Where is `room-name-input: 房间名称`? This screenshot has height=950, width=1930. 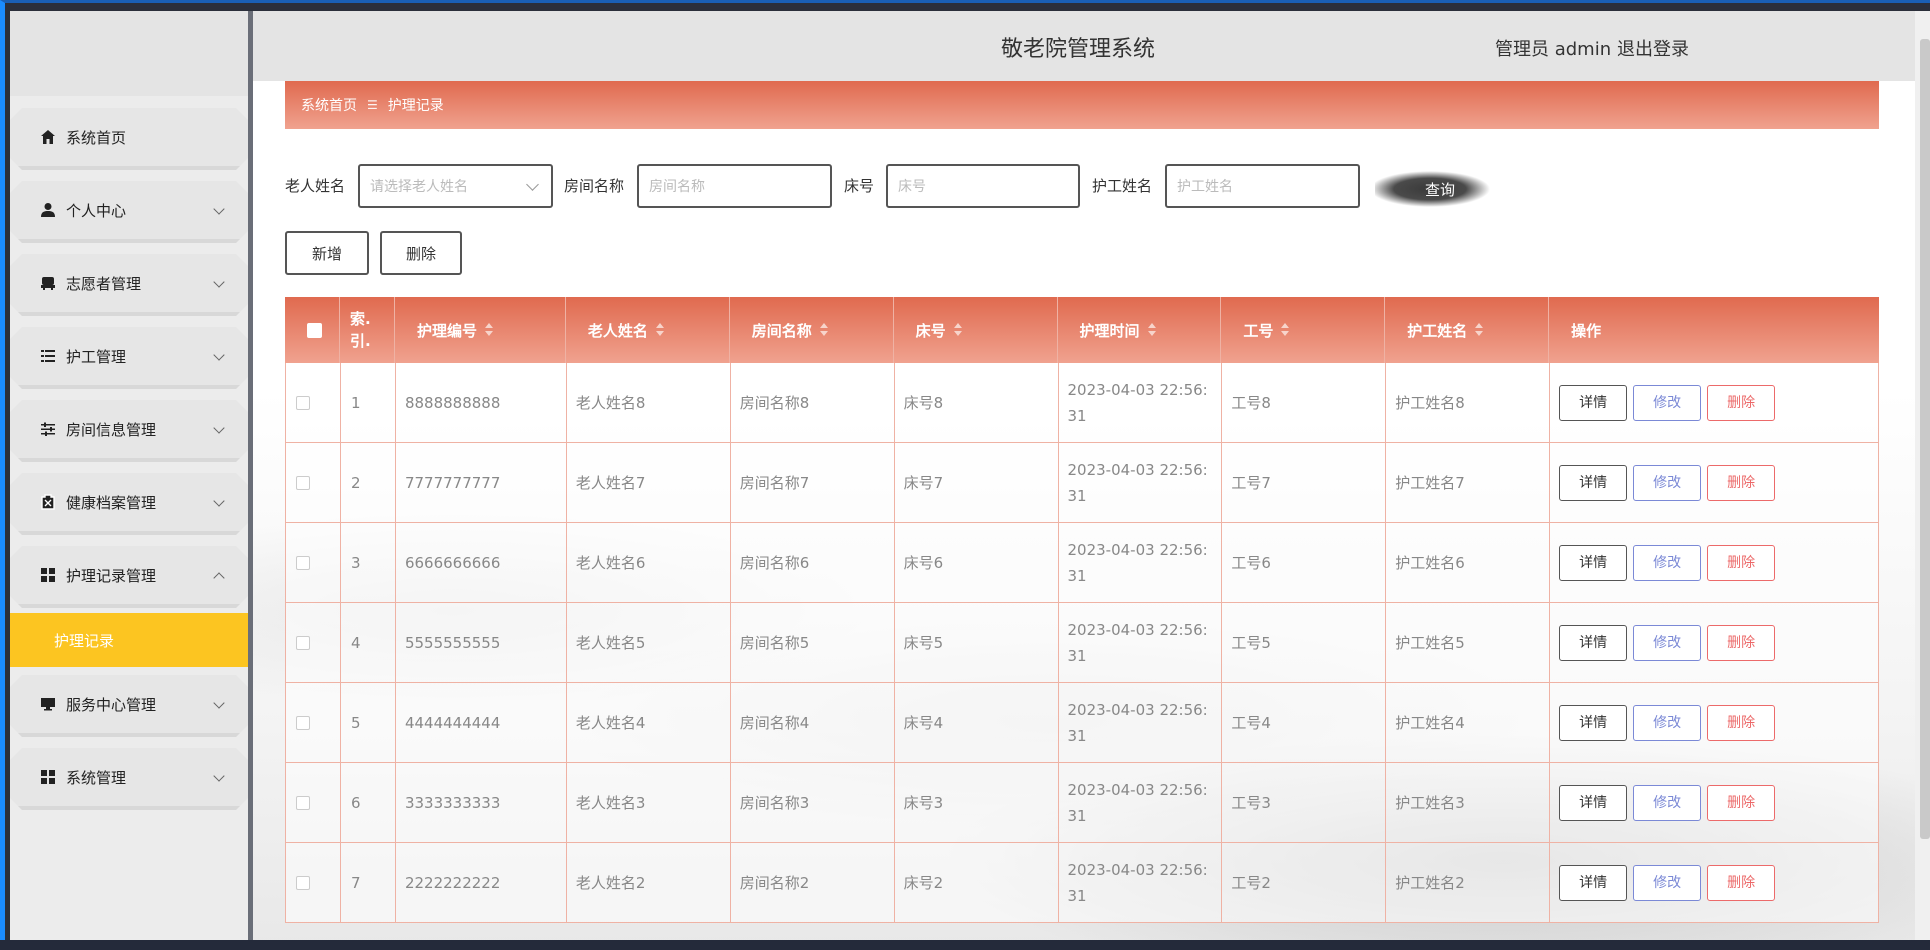
room-name-input: 房间名称 is located at coordinates (734, 186).